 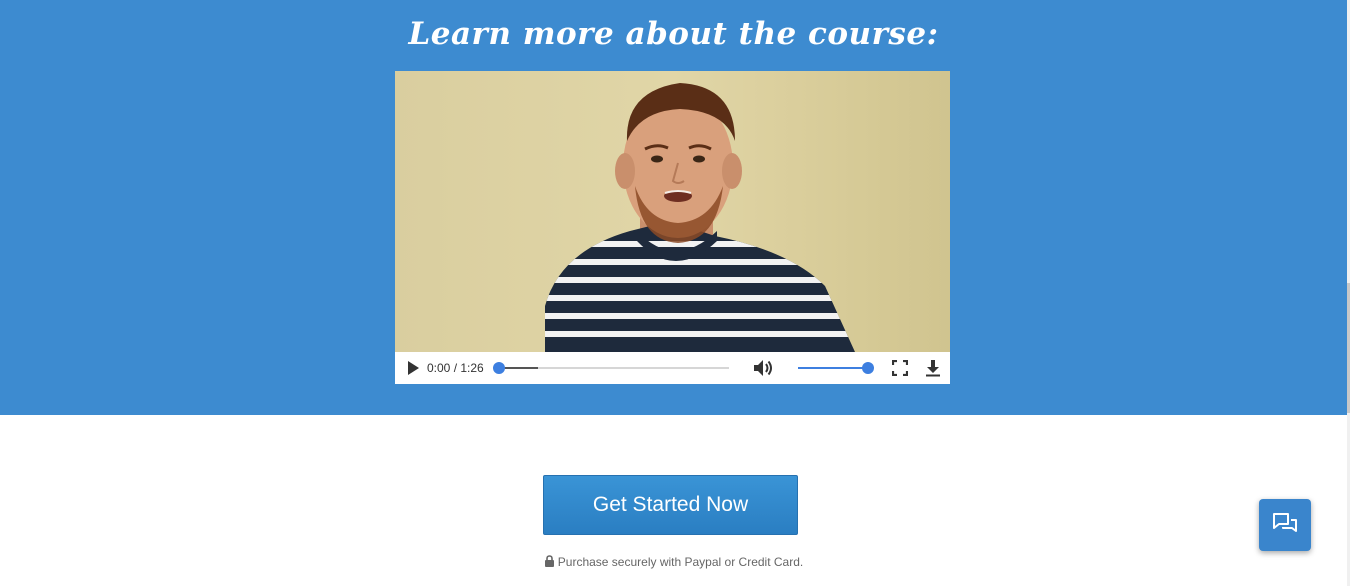 What do you see at coordinates (900, 368) in the screenshot?
I see `fullscreen-icon` at bounding box center [900, 368].